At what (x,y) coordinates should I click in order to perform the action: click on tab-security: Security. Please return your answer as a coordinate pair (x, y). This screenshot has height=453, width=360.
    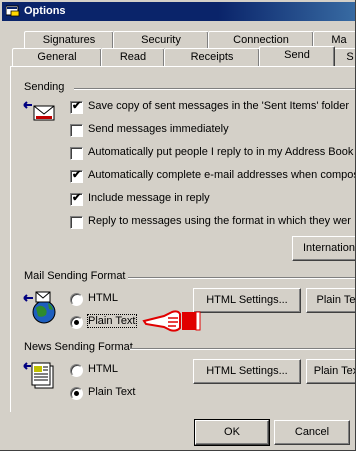
    Looking at the image, I should click on (161, 40).